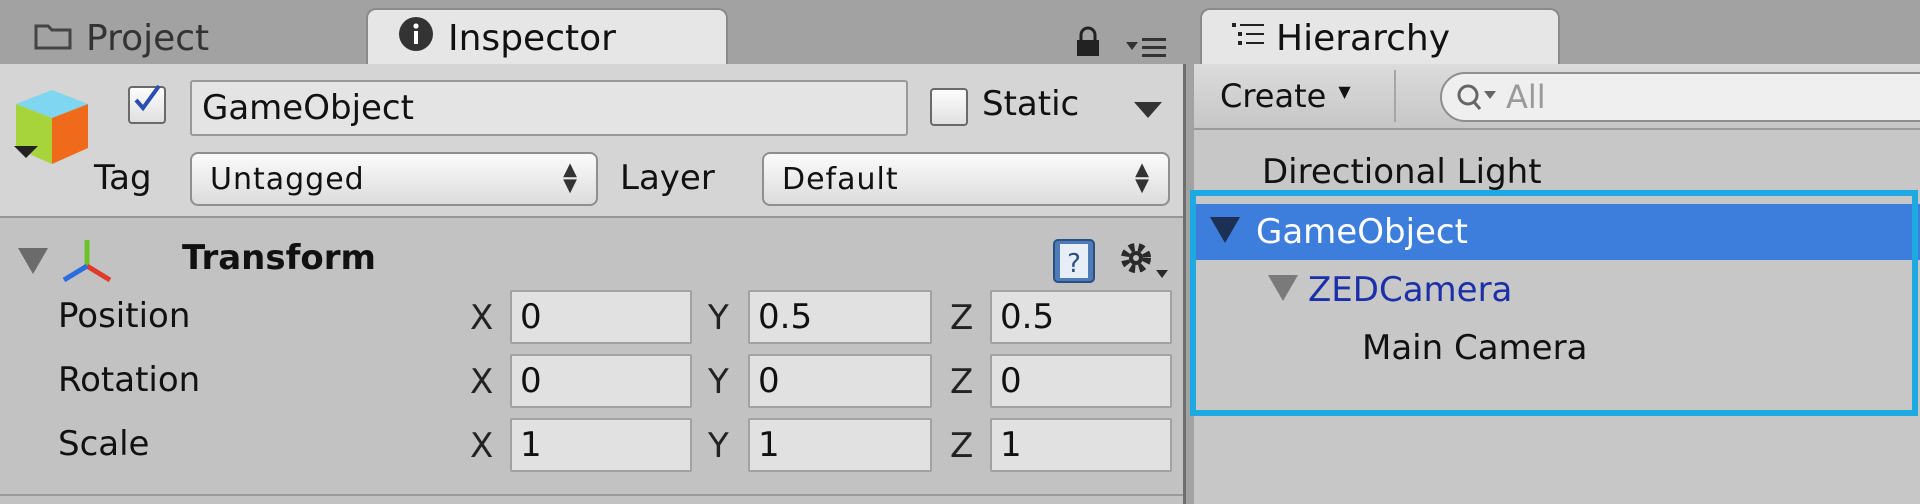 The height and width of the screenshot is (504, 1920). I want to click on panel-menu-icon, so click(1146, 50).